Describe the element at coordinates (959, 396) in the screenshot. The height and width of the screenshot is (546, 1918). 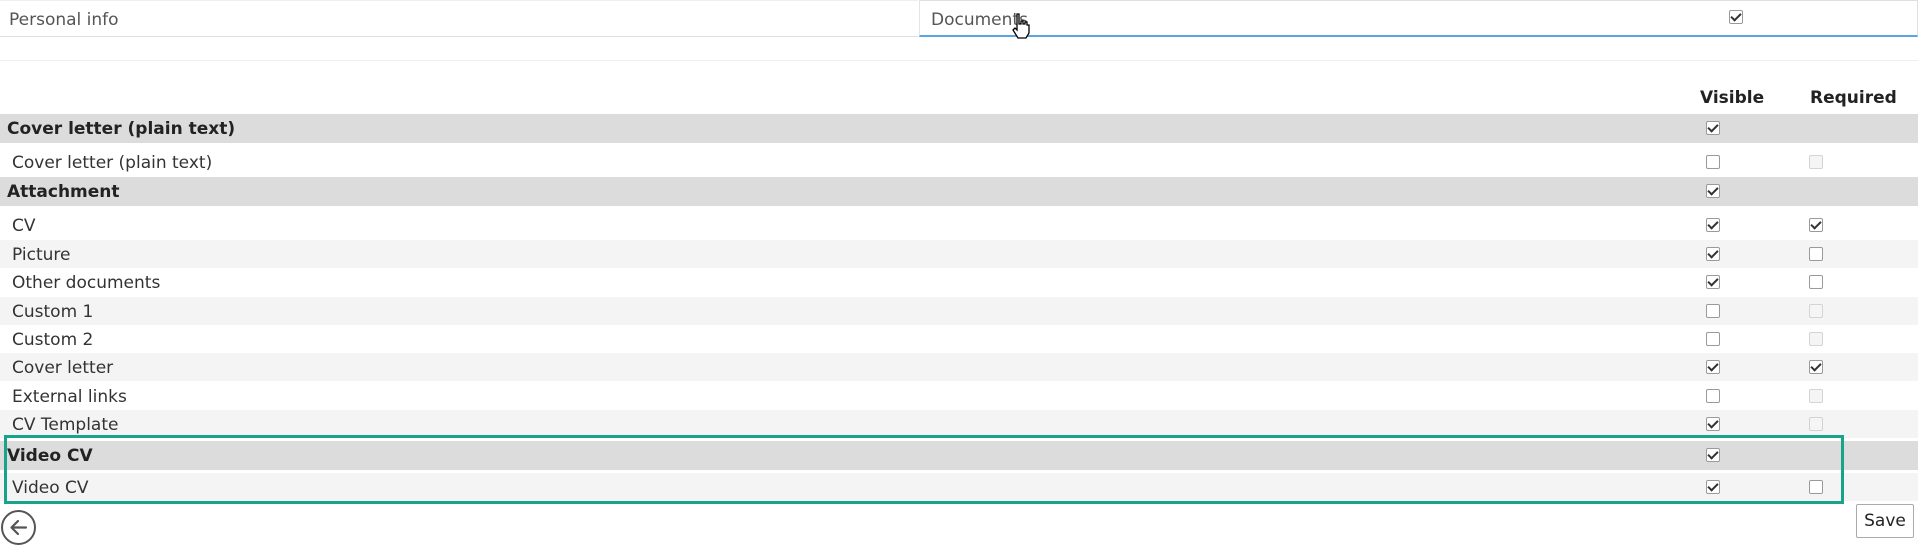
I see `table-row: External links` at that location.